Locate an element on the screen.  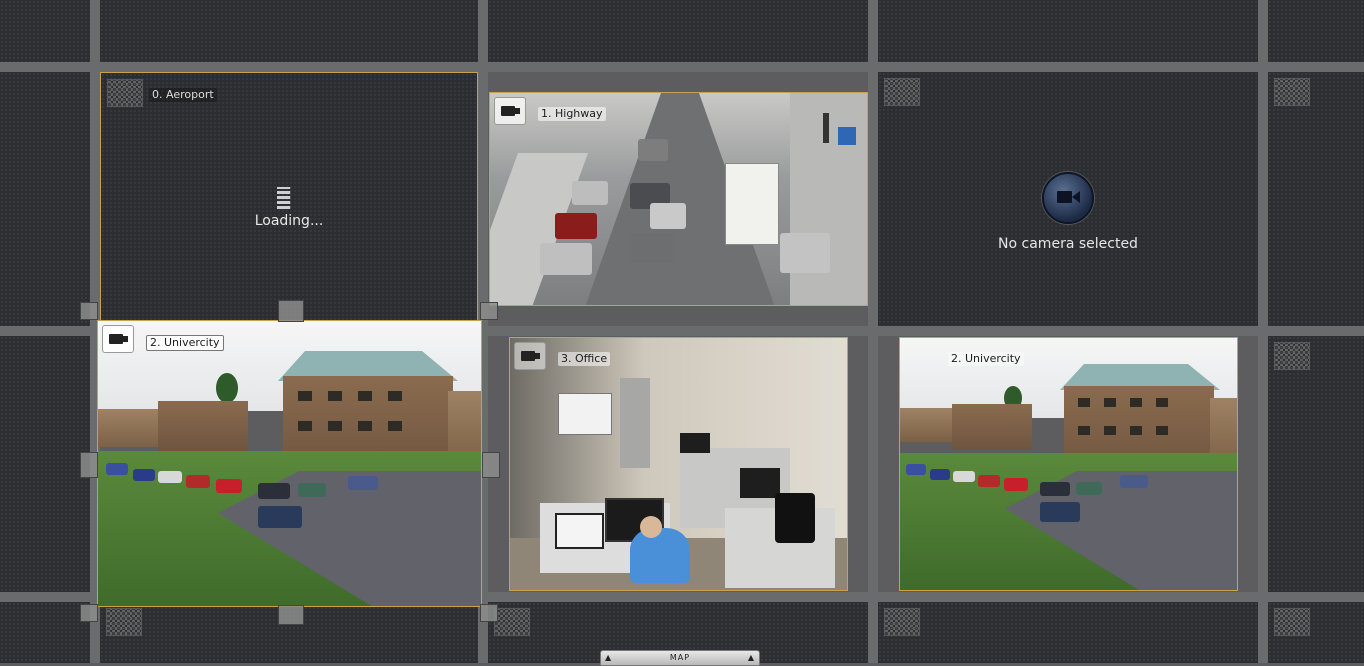
no-camera-icon is located at coordinates (1068, 198).